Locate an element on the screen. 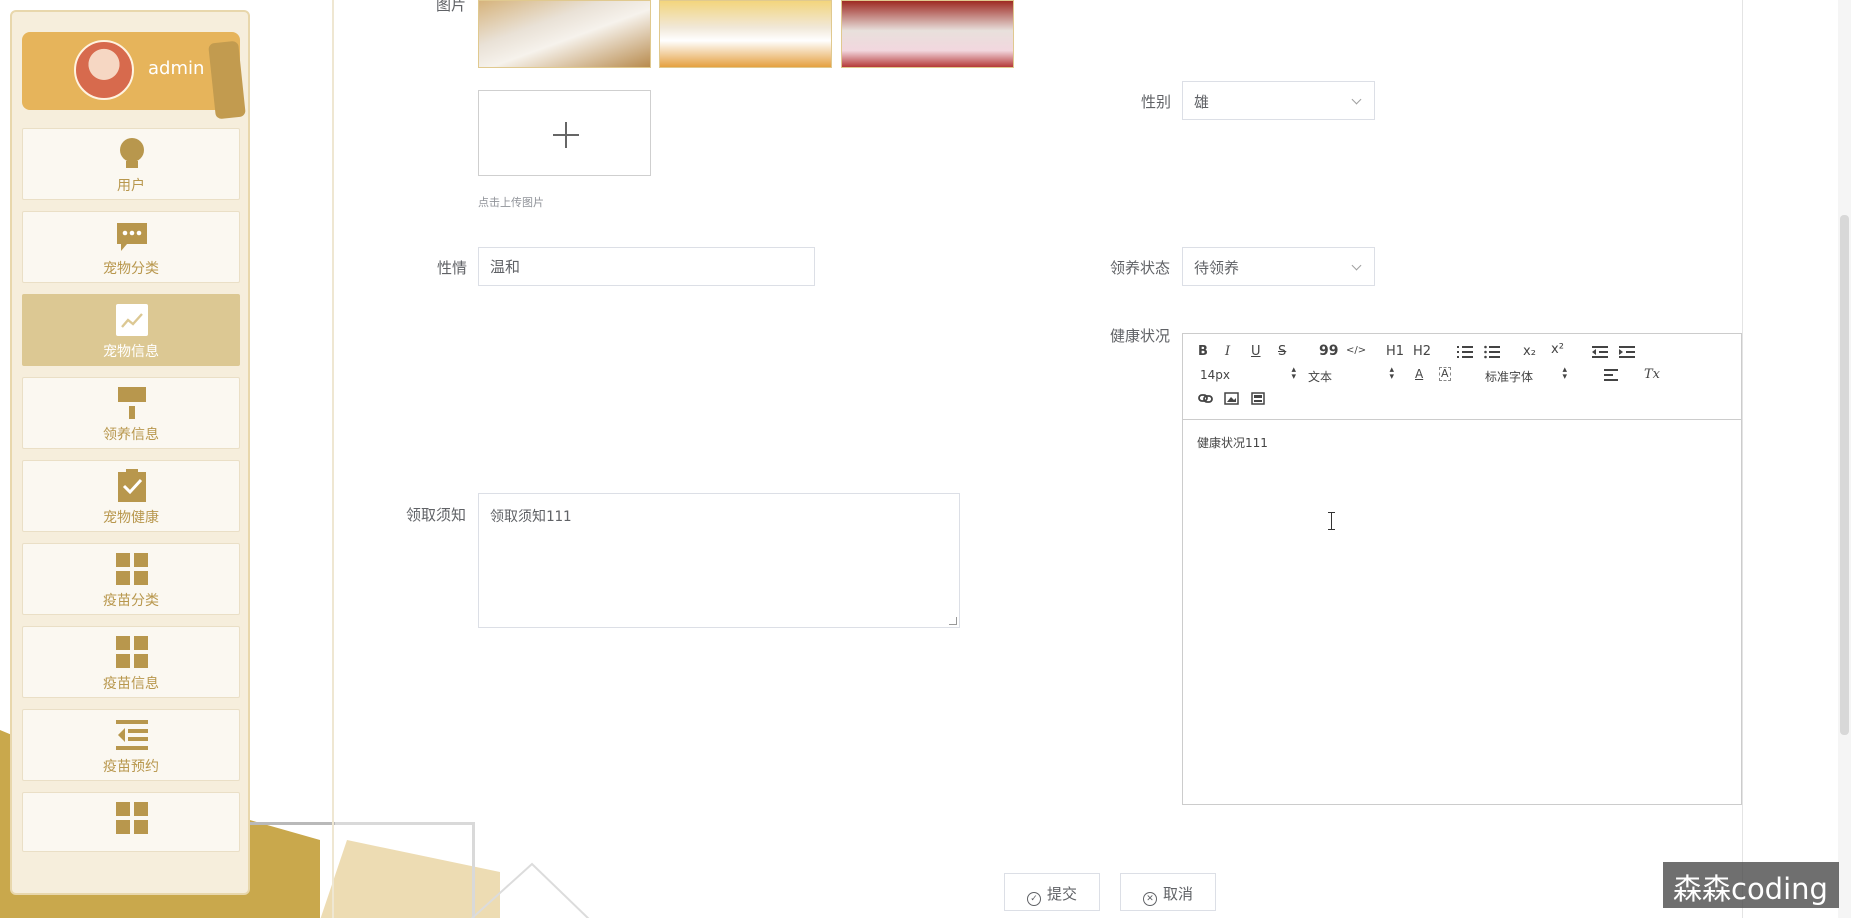 The width and height of the screenshot is (1851, 918). notice-textarea: 领取须知111 is located at coordinates (719, 560).